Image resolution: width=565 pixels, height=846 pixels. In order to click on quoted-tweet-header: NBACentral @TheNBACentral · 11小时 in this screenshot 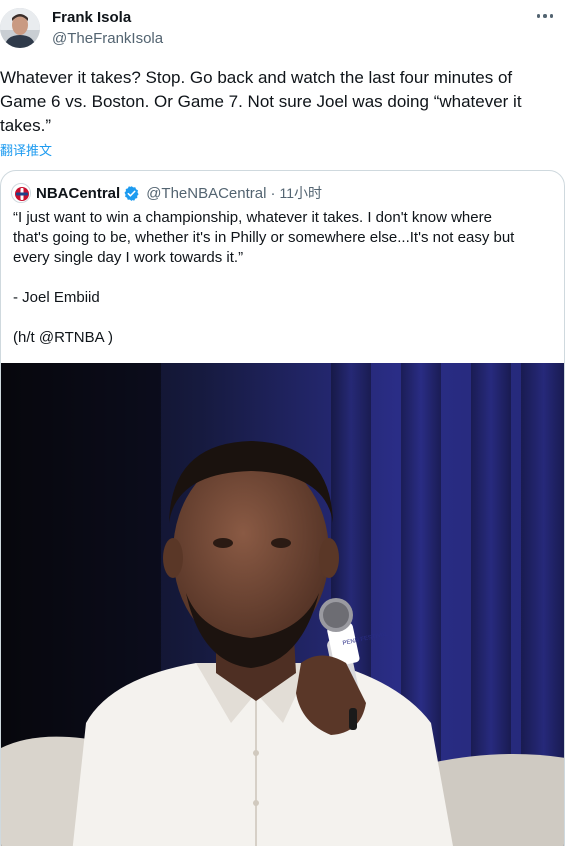, I will do `click(166, 193)`.